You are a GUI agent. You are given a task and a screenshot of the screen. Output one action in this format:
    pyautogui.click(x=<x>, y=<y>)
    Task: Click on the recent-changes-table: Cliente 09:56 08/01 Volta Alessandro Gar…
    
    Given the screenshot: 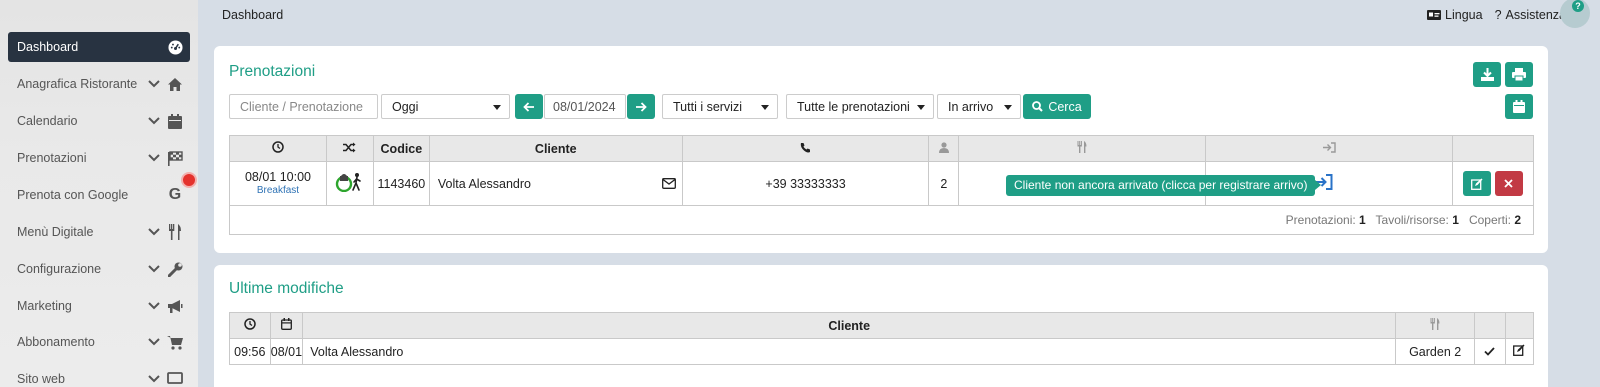 What is the action you would take?
    pyautogui.click(x=882, y=338)
    